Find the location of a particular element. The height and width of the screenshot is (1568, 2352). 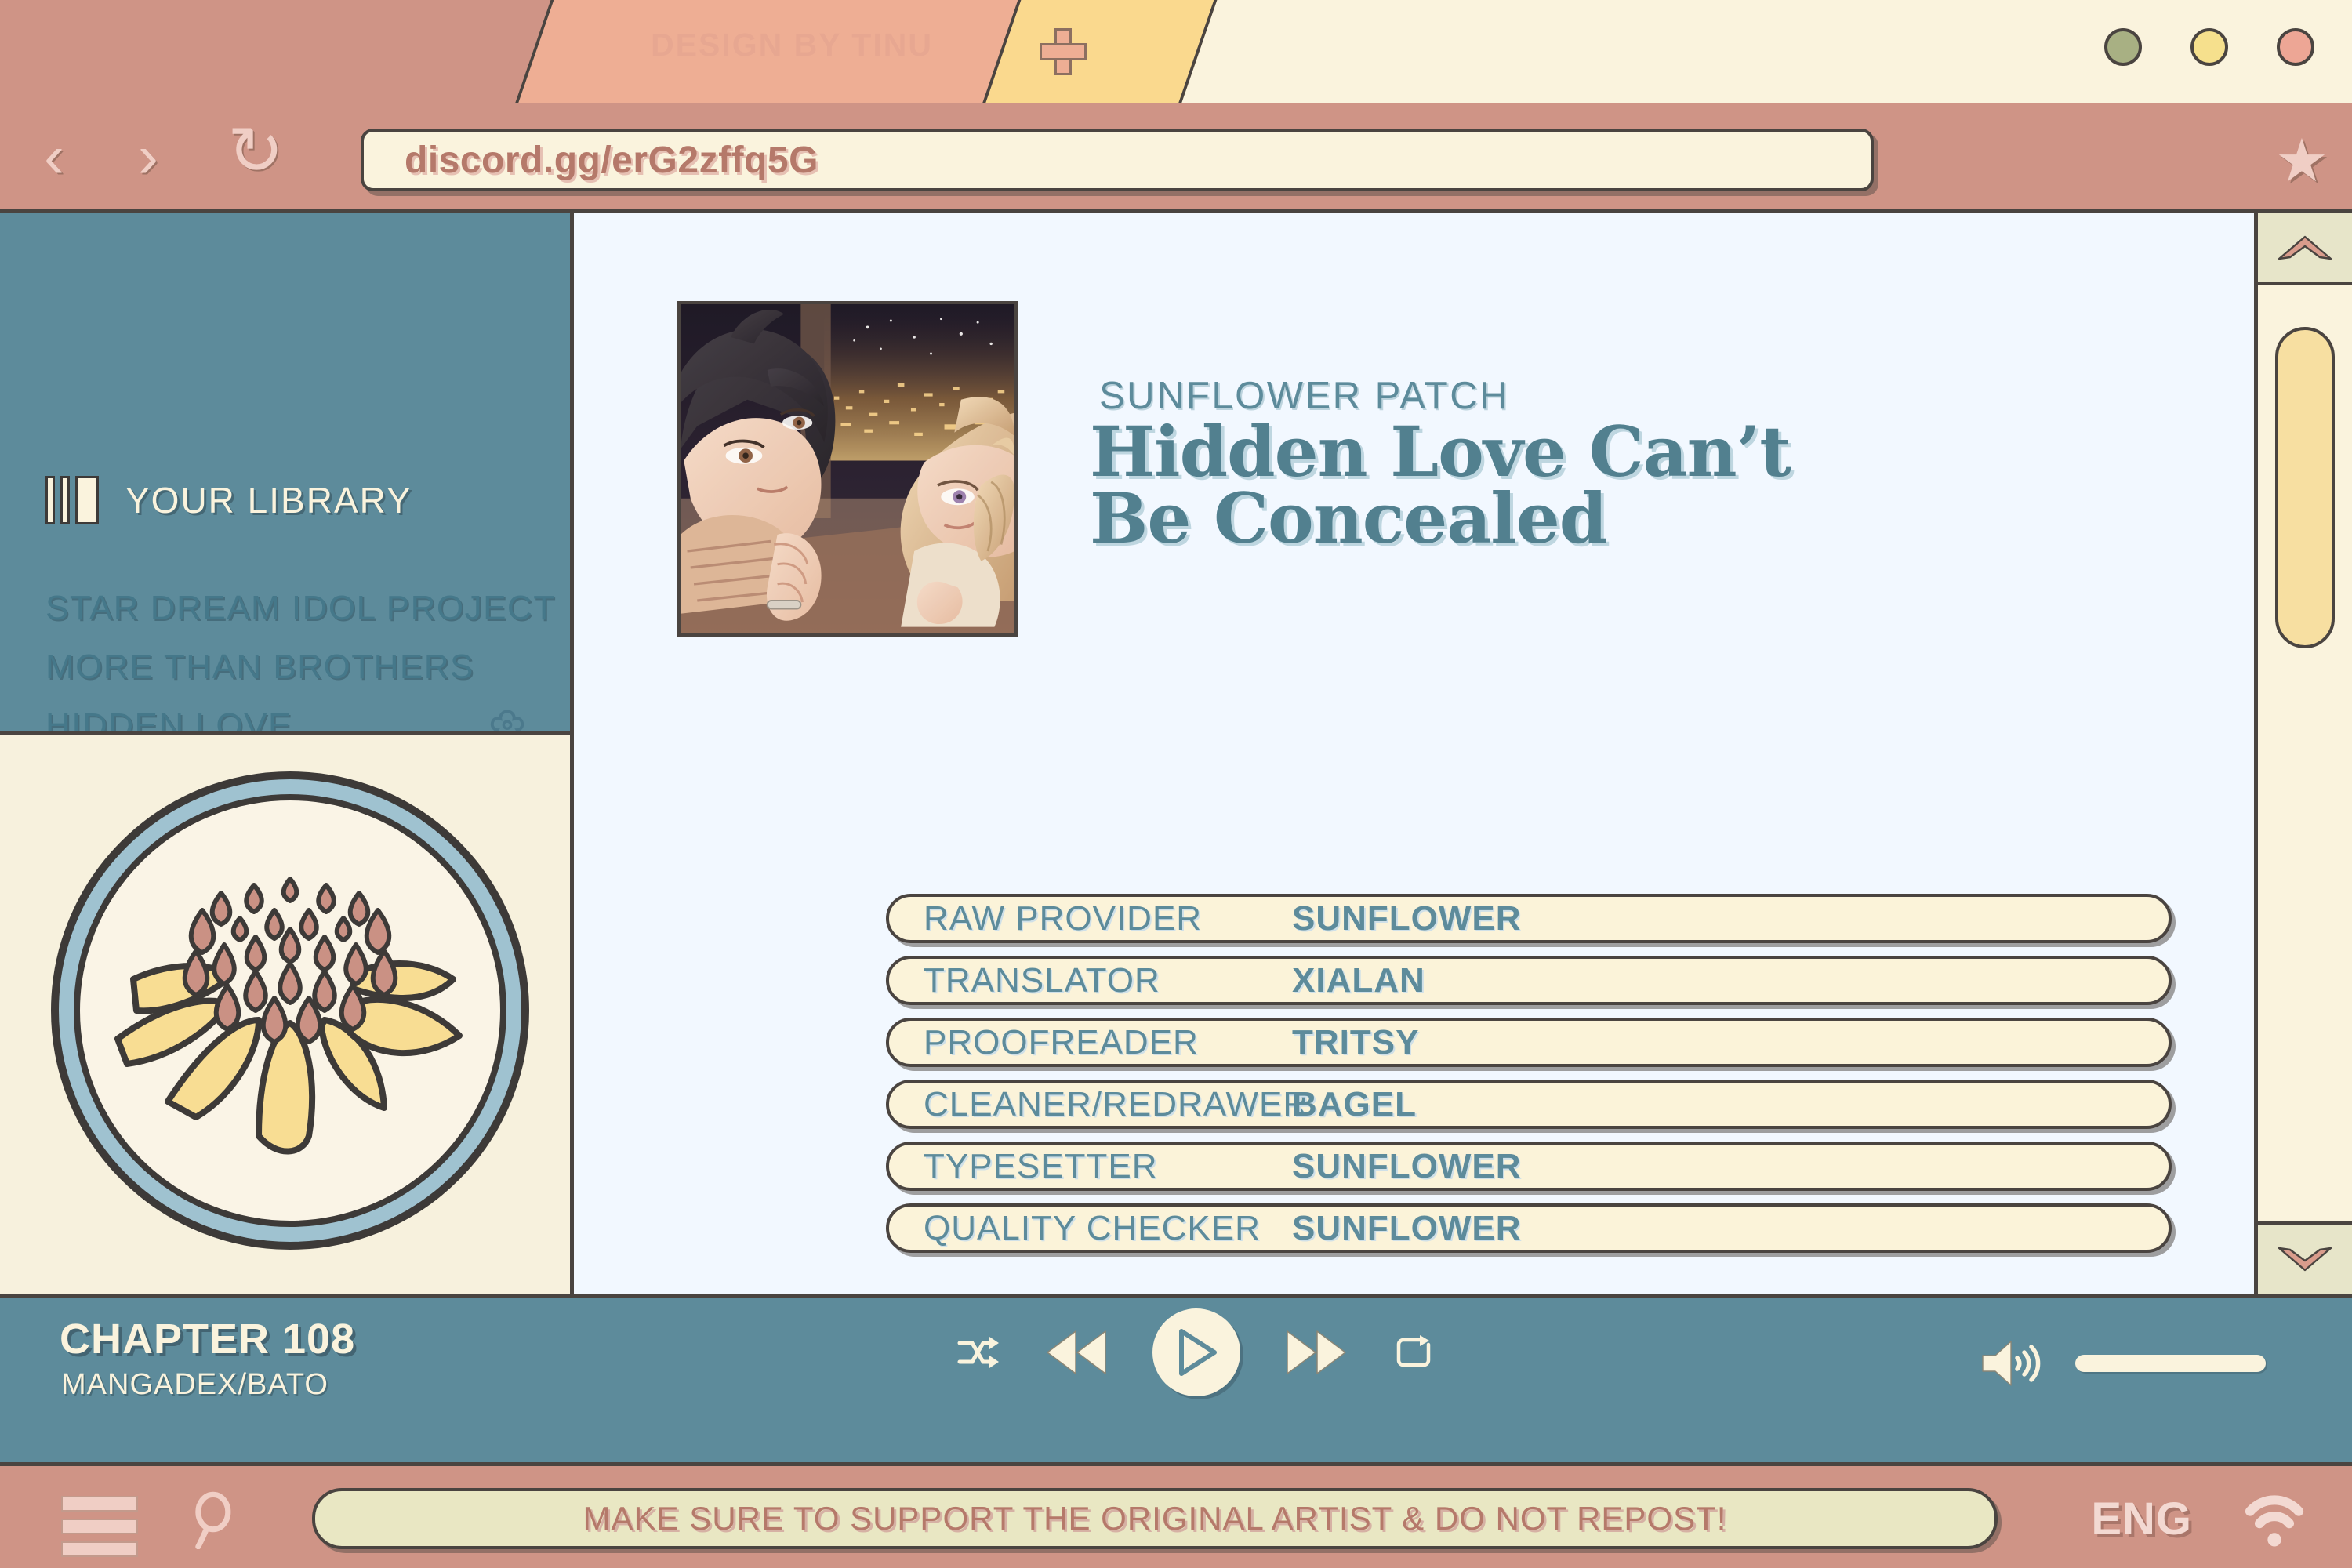

close-button is located at coordinates (2295, 47).